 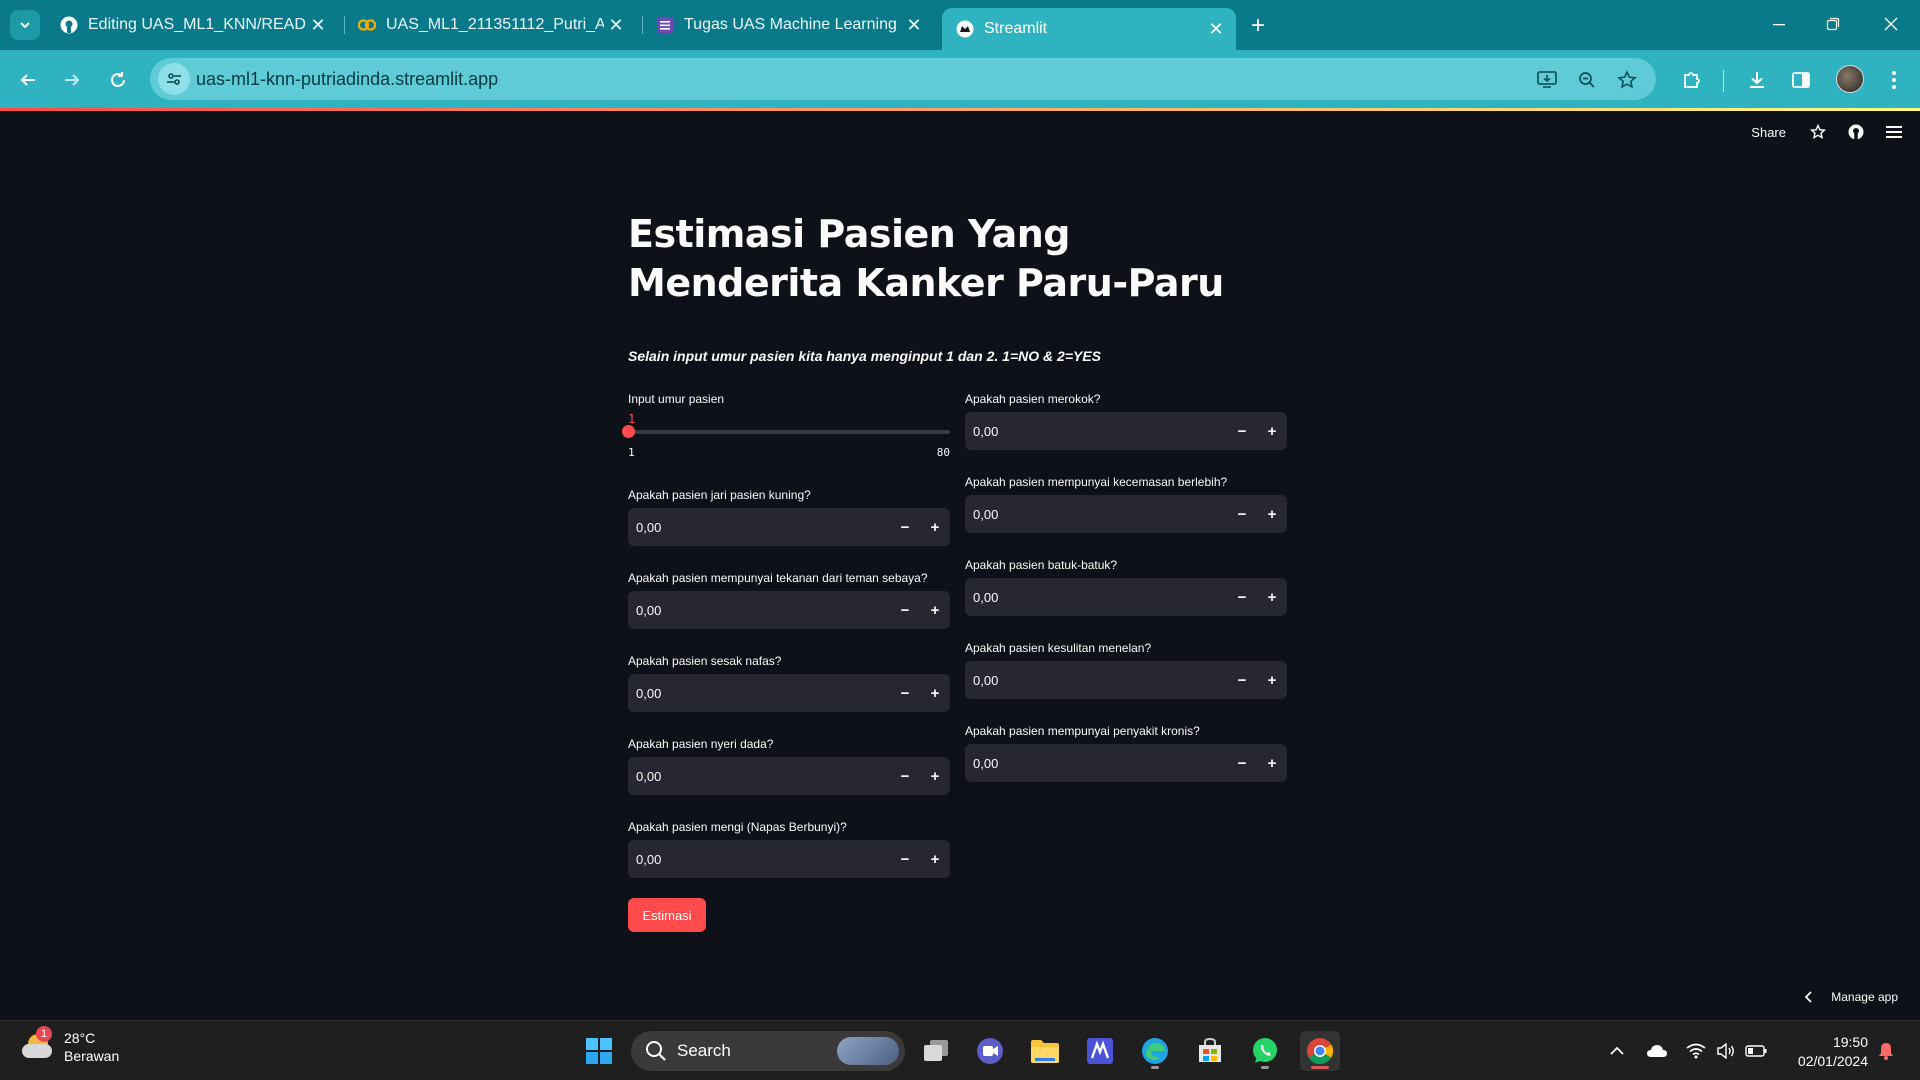 I want to click on forward-button, so click(x=72, y=80).